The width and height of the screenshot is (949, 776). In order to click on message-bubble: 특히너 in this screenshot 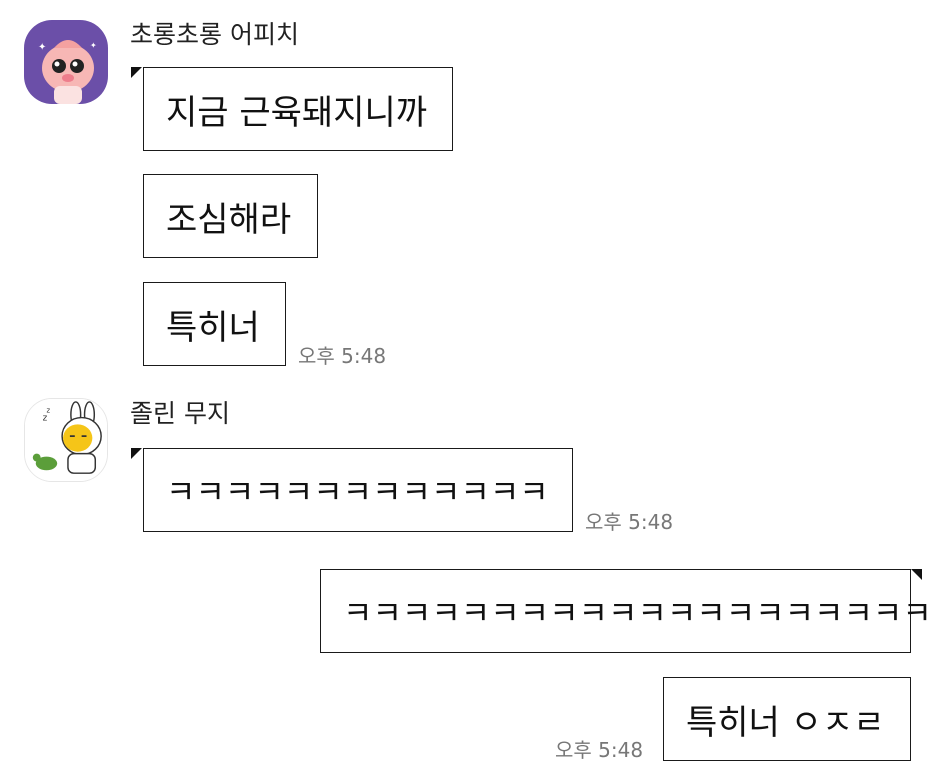, I will do `click(214, 324)`.